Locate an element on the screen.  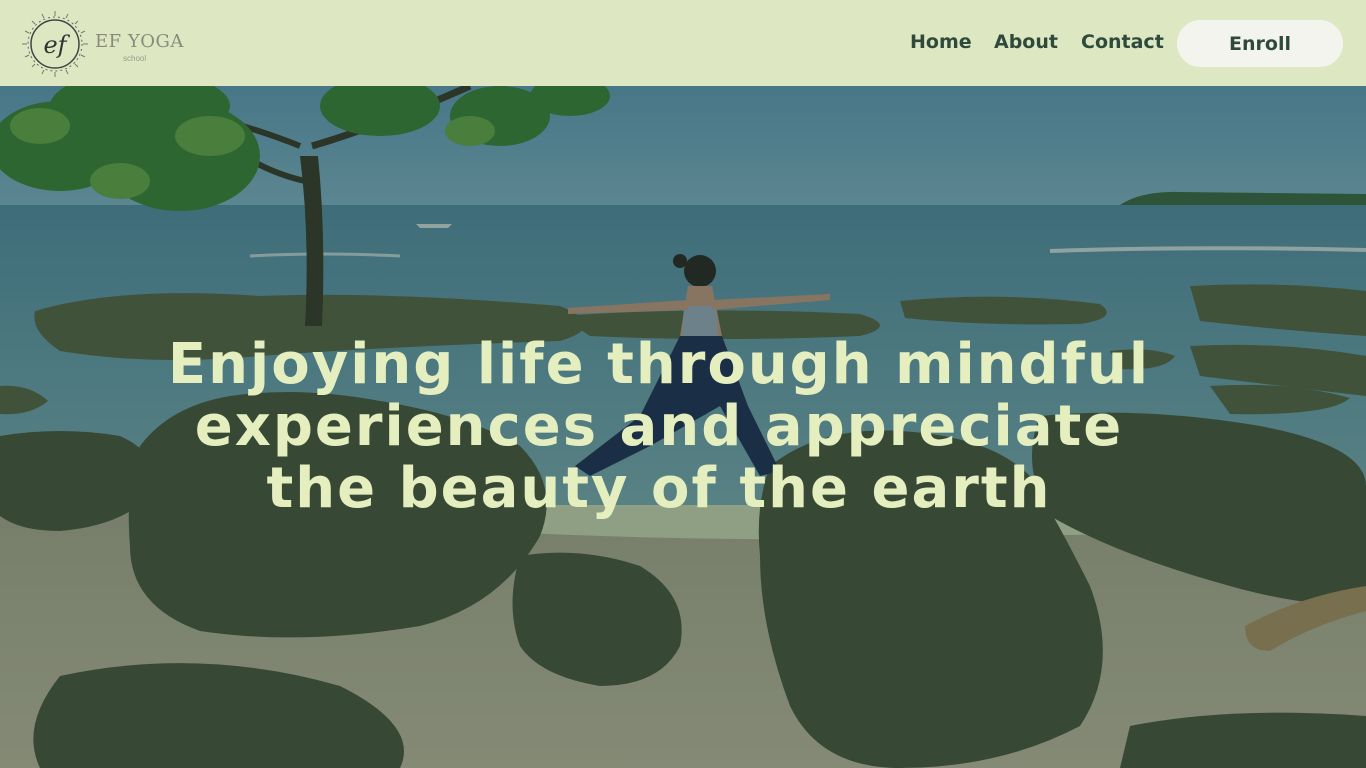
nav-home-link: Home is located at coordinates (941, 42).